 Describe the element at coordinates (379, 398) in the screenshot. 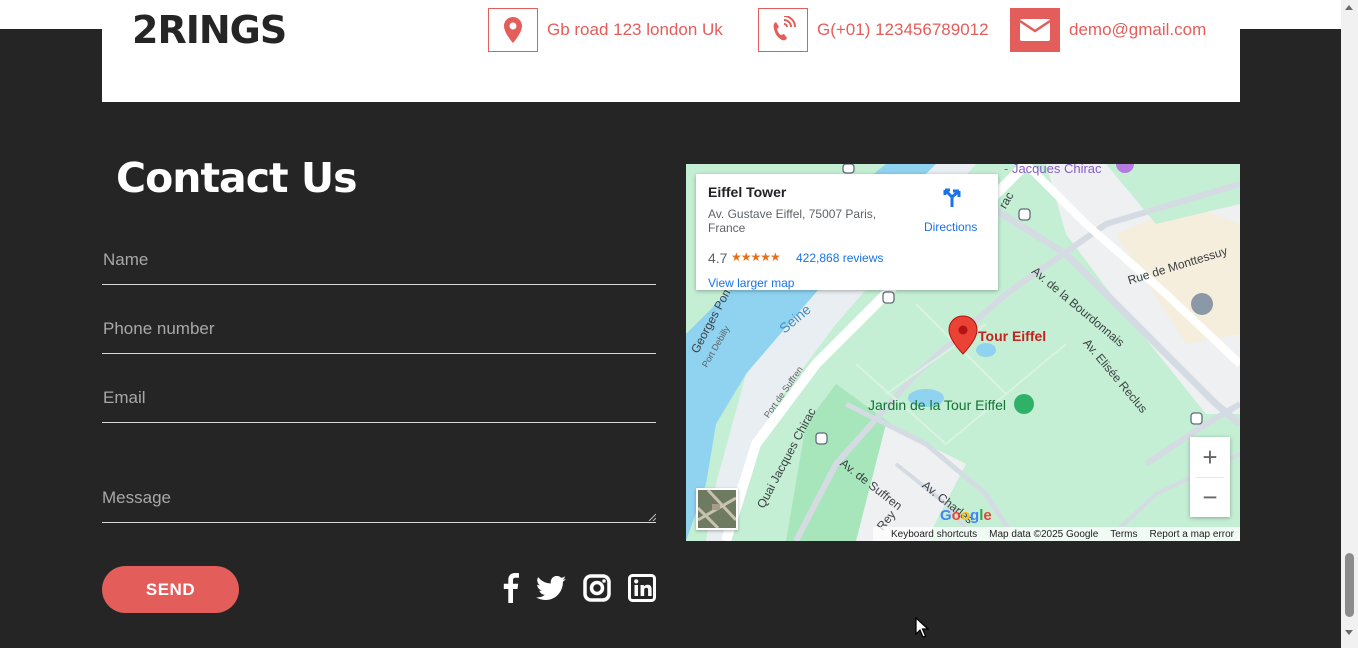

I see `email-input` at that location.